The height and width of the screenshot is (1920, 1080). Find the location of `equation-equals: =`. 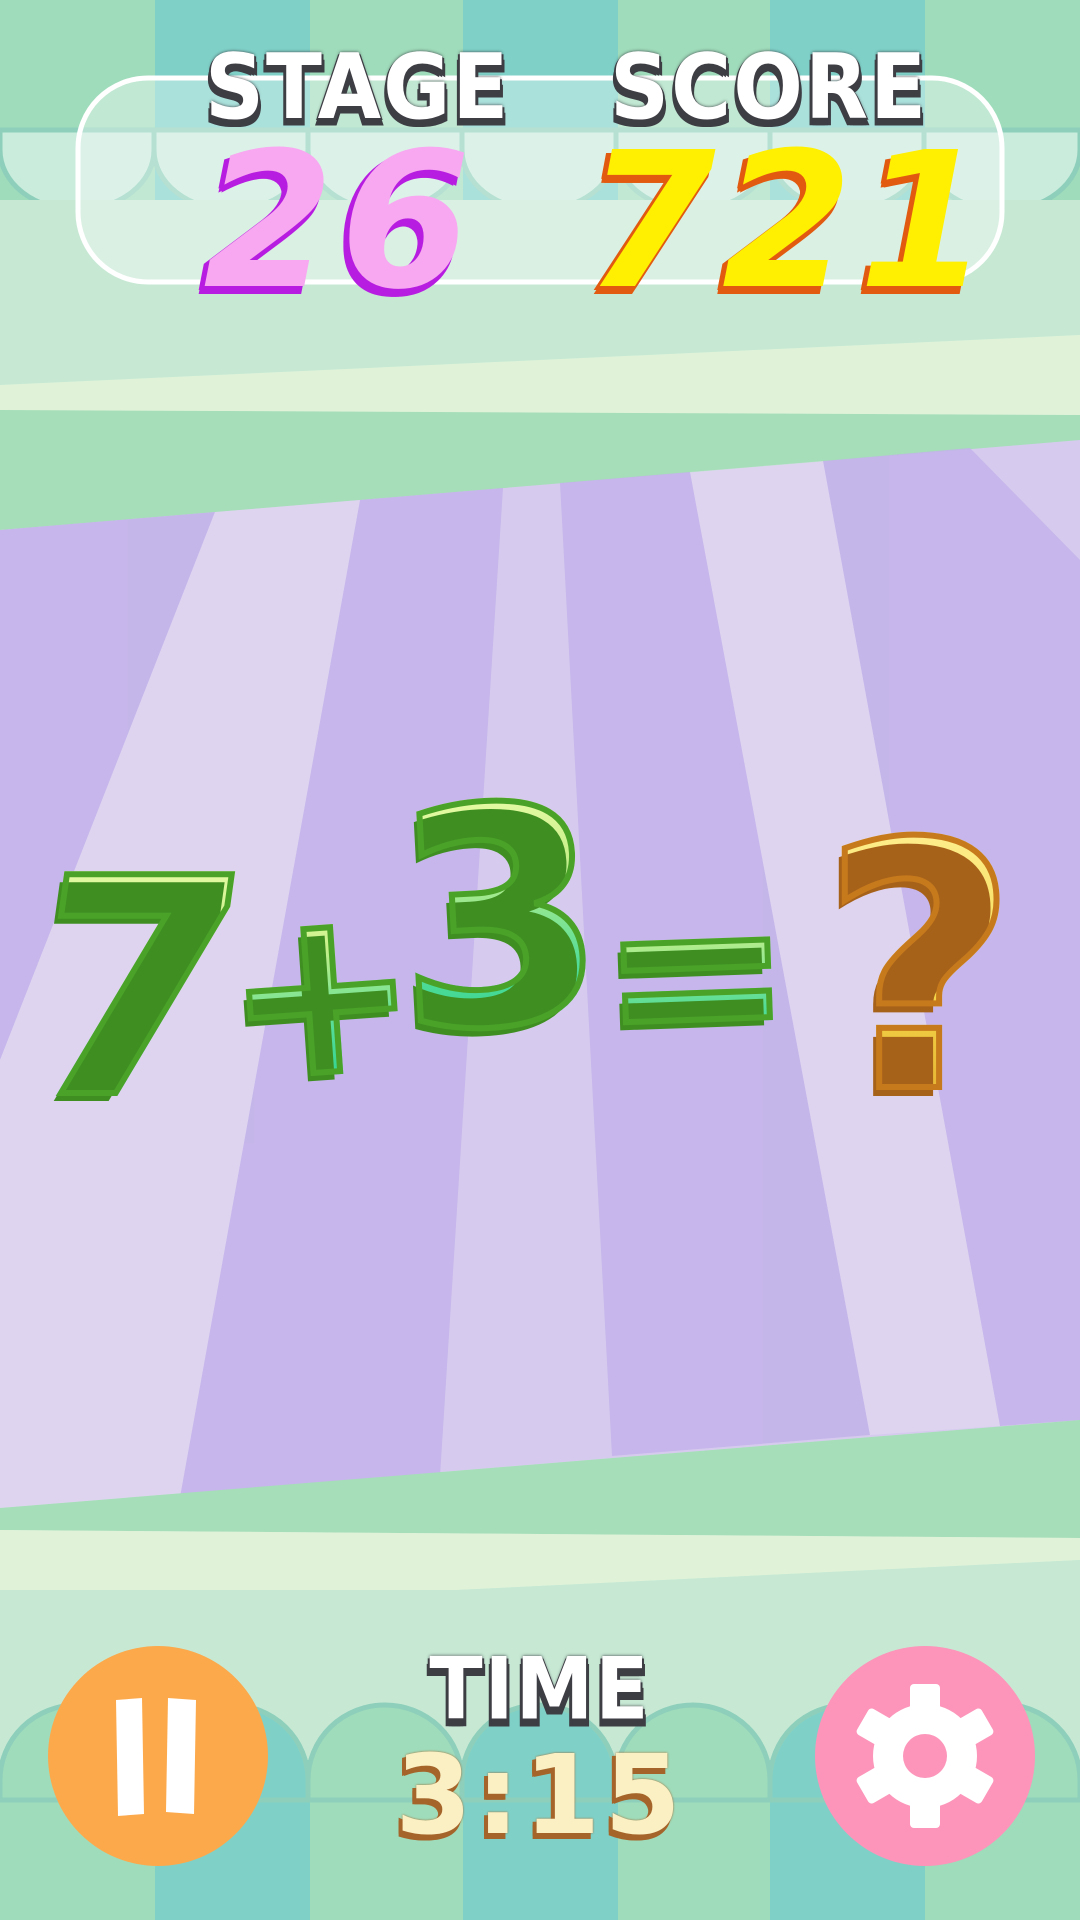

equation-equals: = is located at coordinates (696, 974).